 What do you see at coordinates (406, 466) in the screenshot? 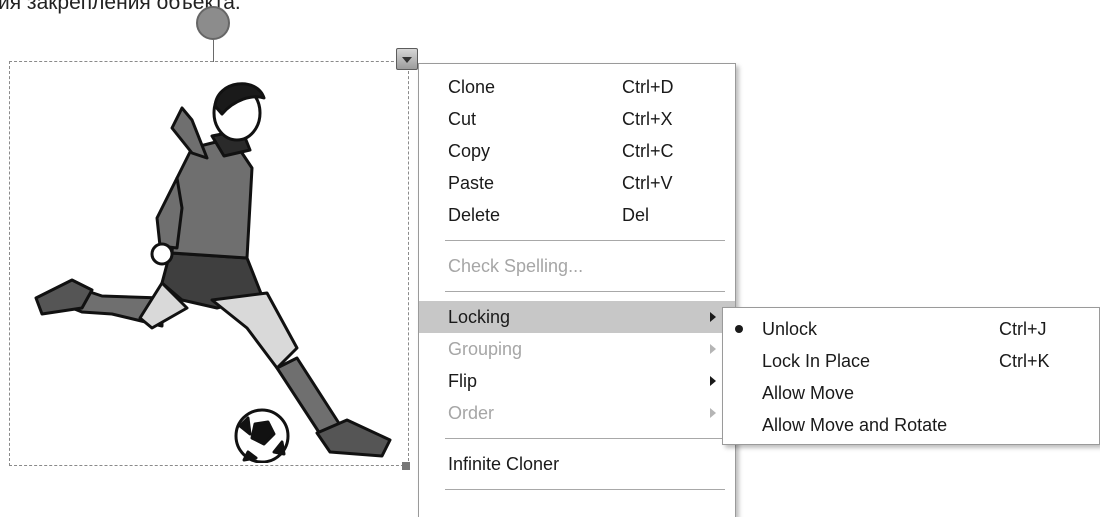
I see `resize-handle` at bounding box center [406, 466].